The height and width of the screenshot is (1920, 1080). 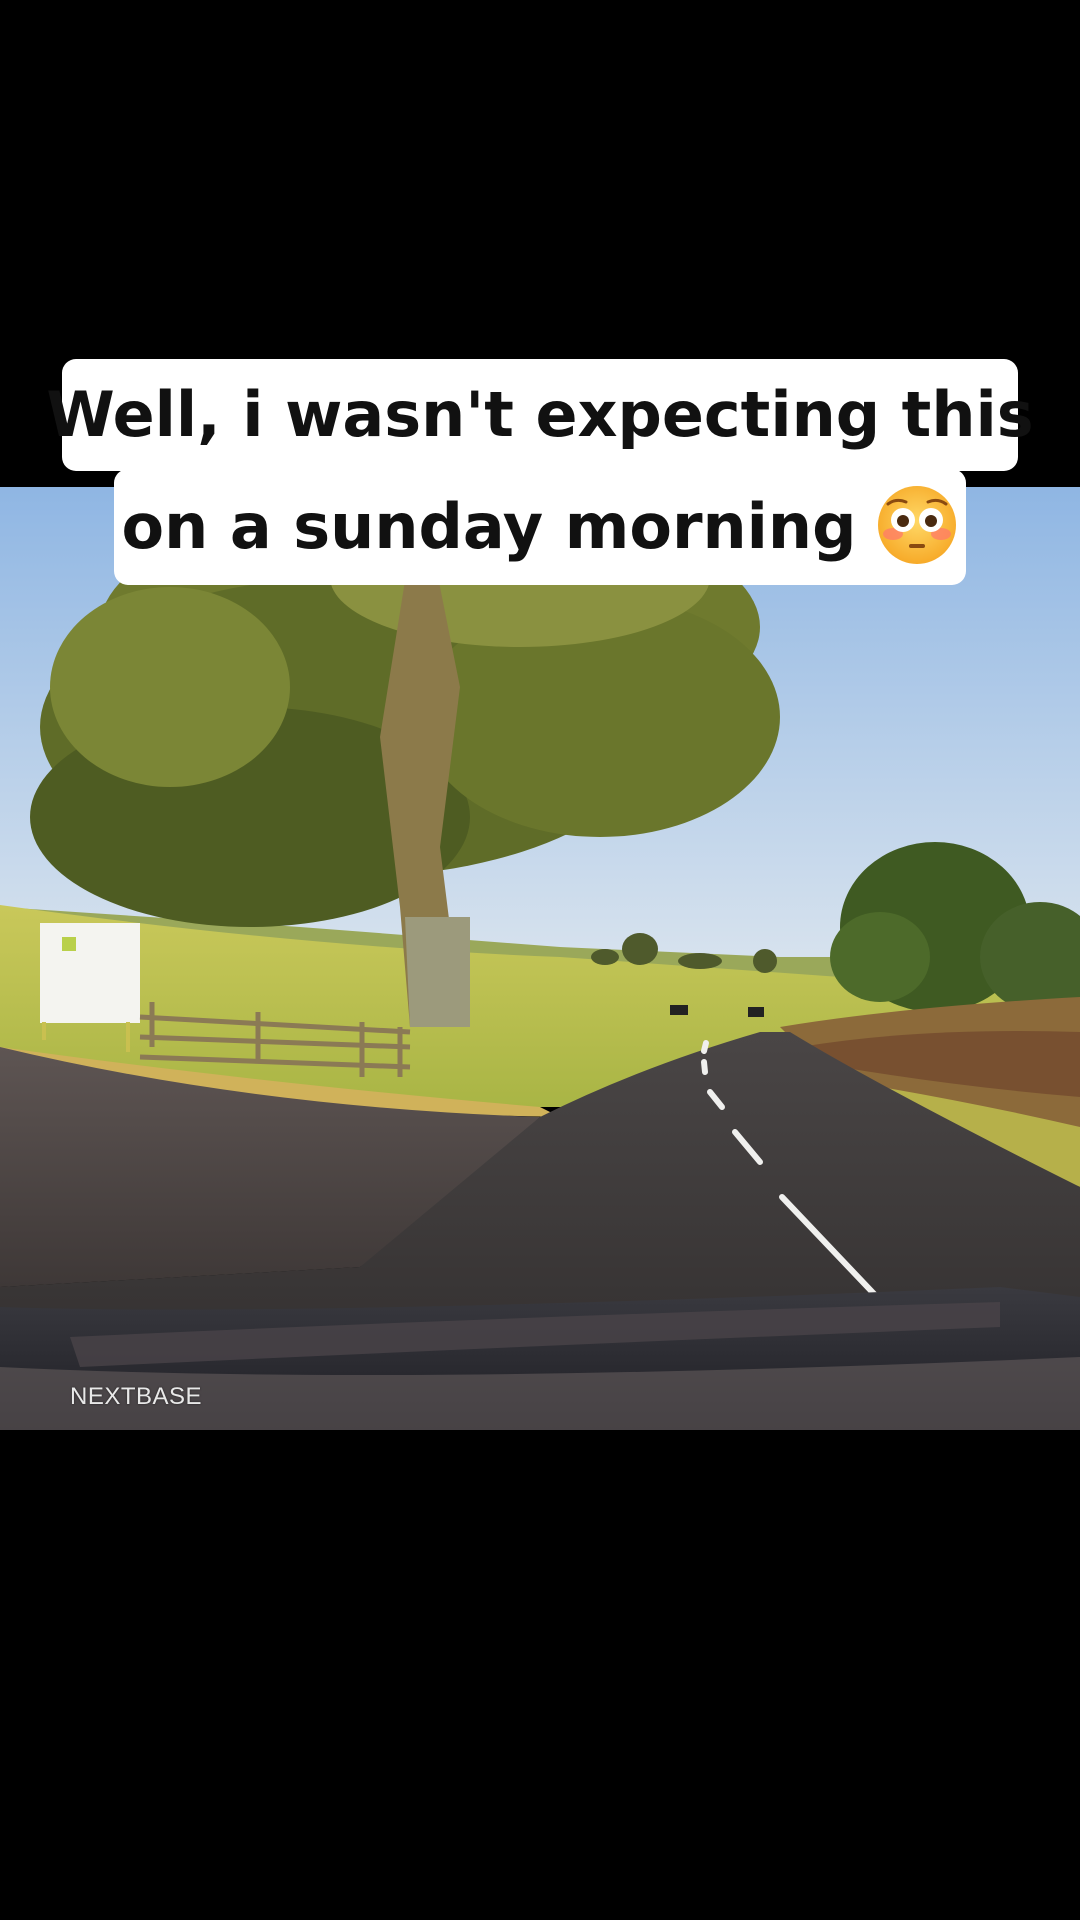 I want to click on caption-line-1: Well, i wasn't expecting this, so click(x=540, y=415).